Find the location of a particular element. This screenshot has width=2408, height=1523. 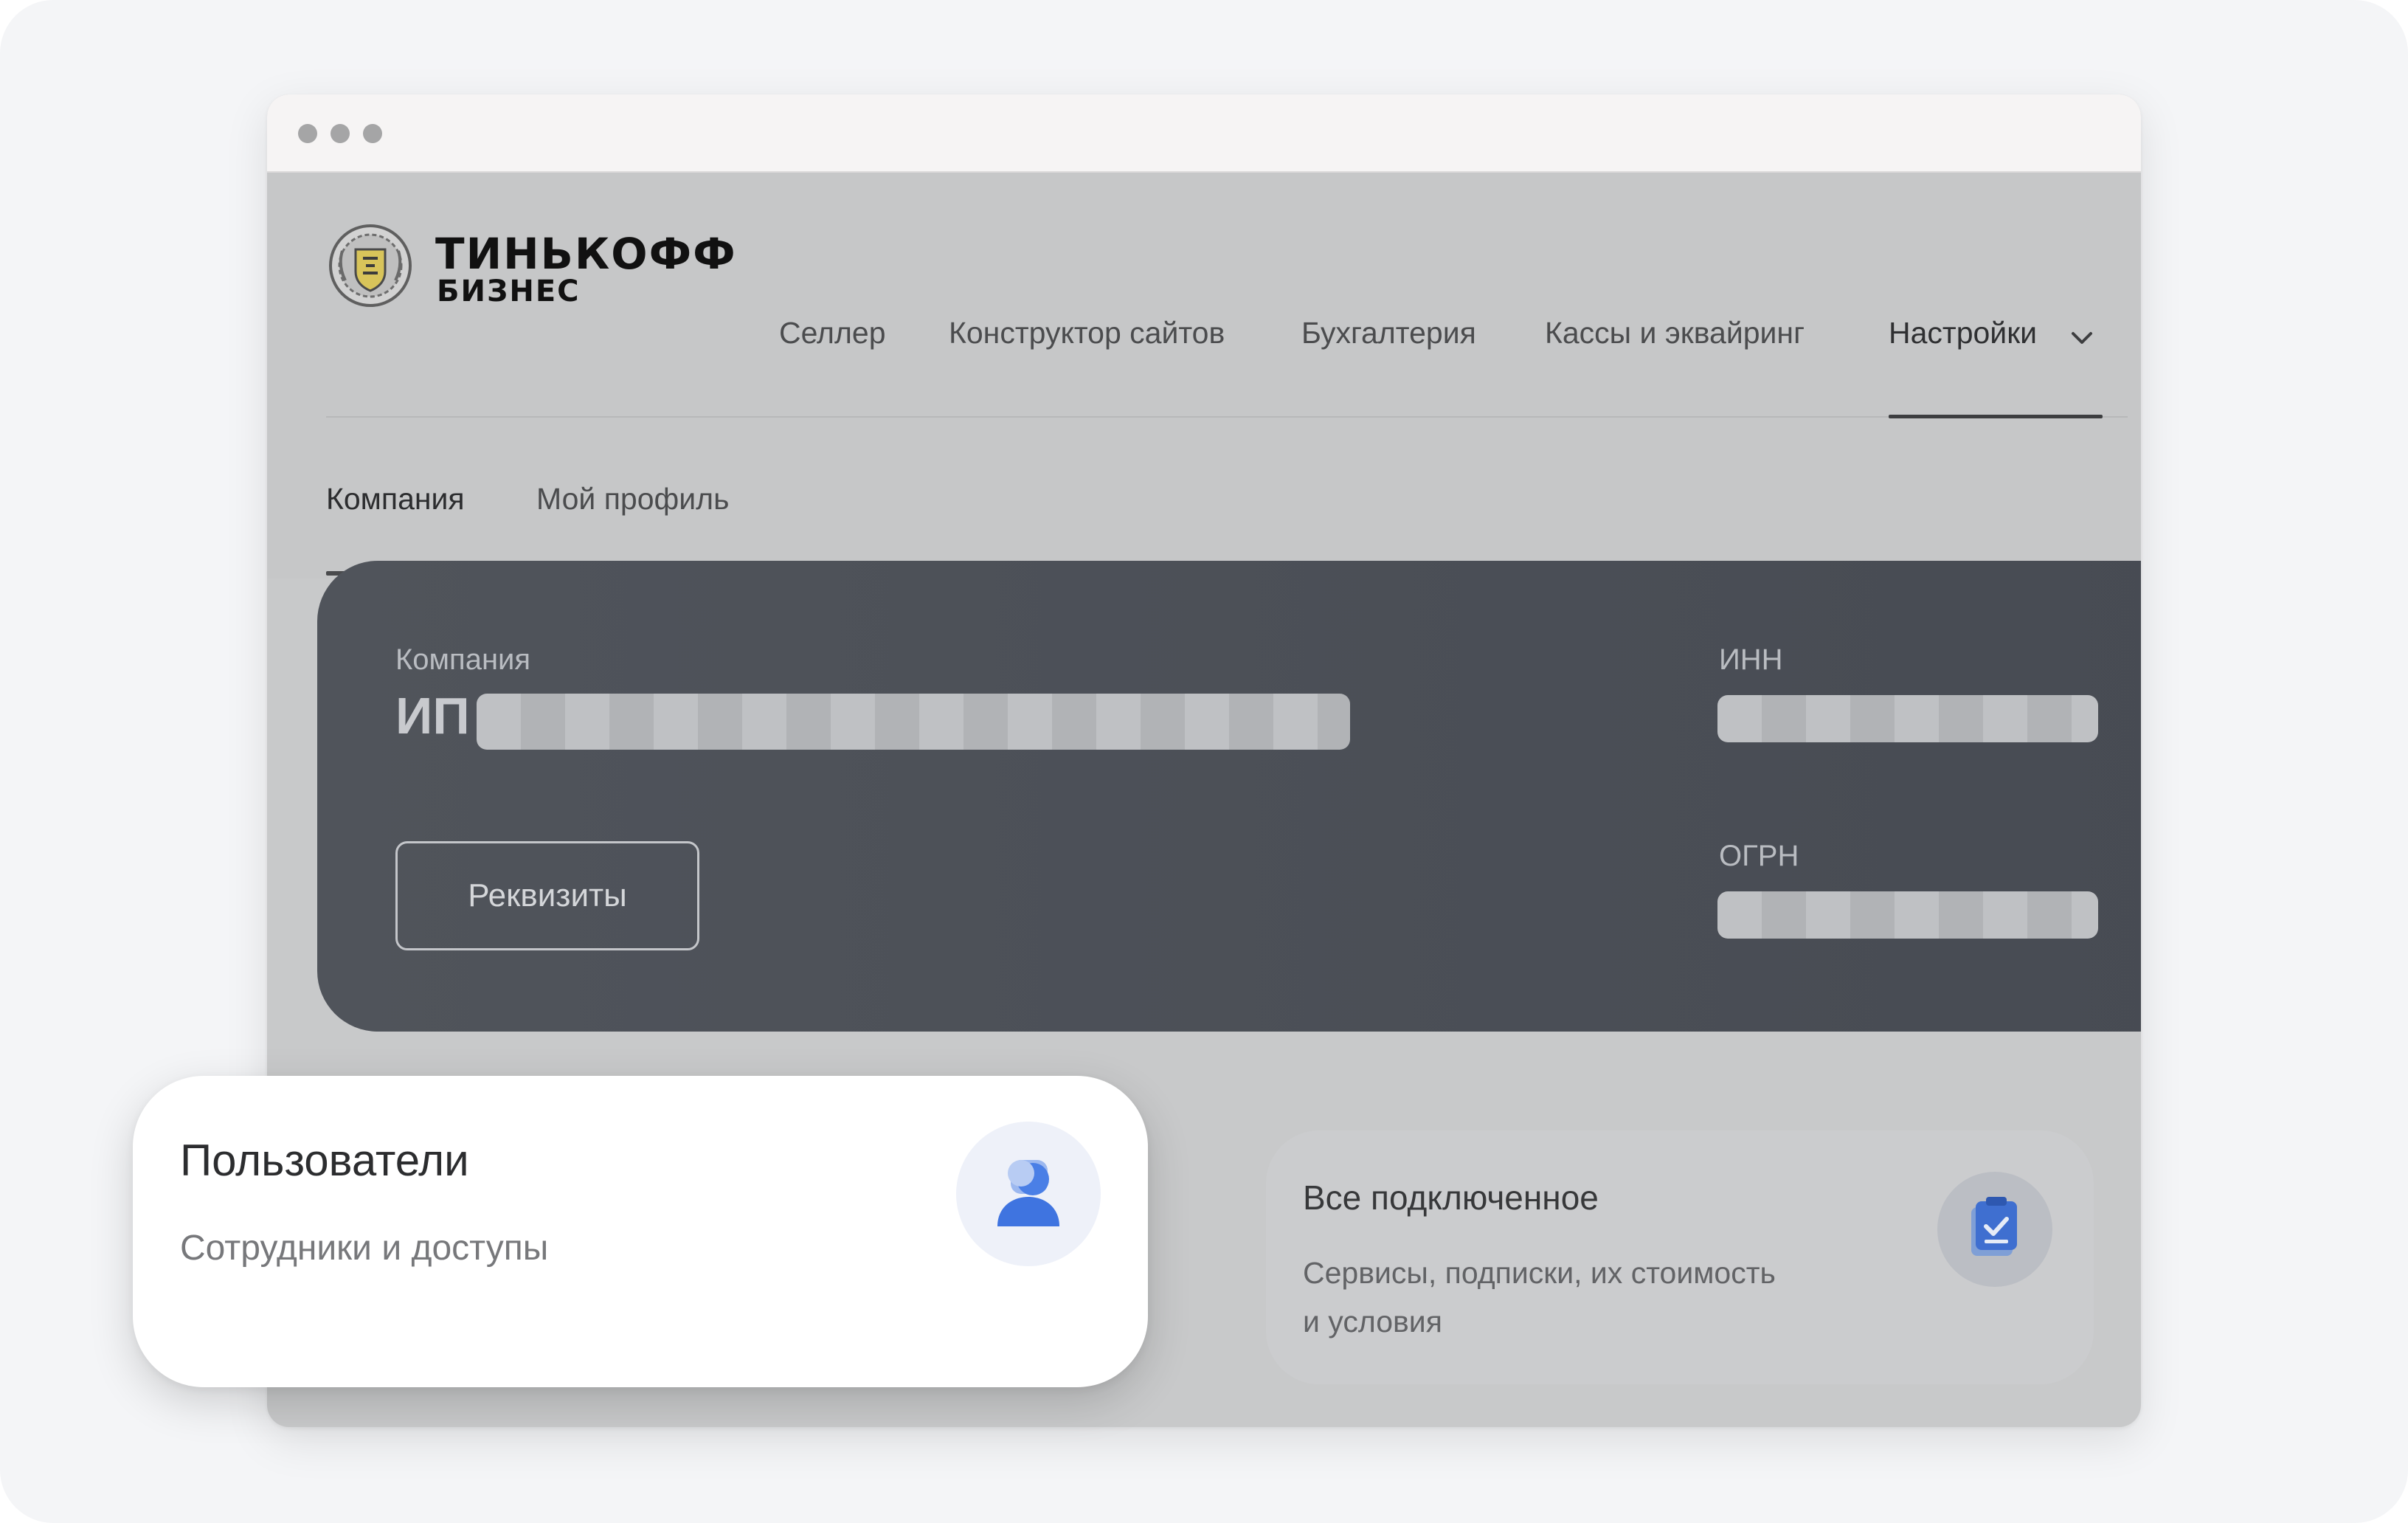

nav-item-settings: Настройки is located at coordinates (1963, 333).